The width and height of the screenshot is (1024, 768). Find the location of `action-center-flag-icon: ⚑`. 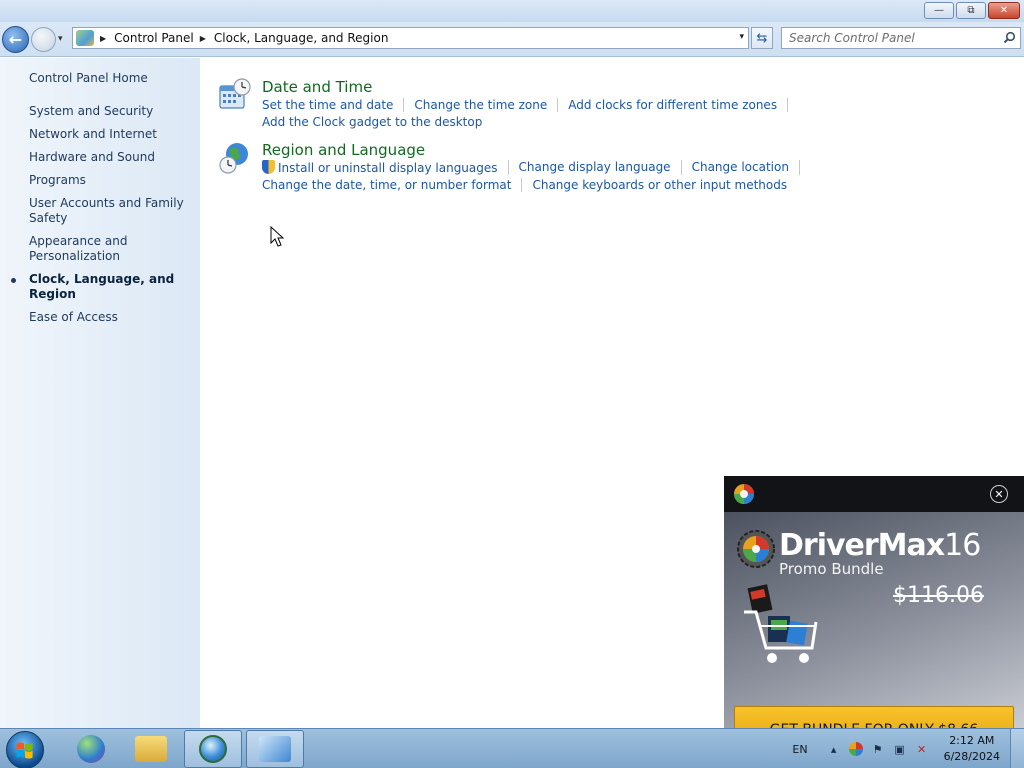

action-center-flag-icon: ⚑ is located at coordinates (878, 749).